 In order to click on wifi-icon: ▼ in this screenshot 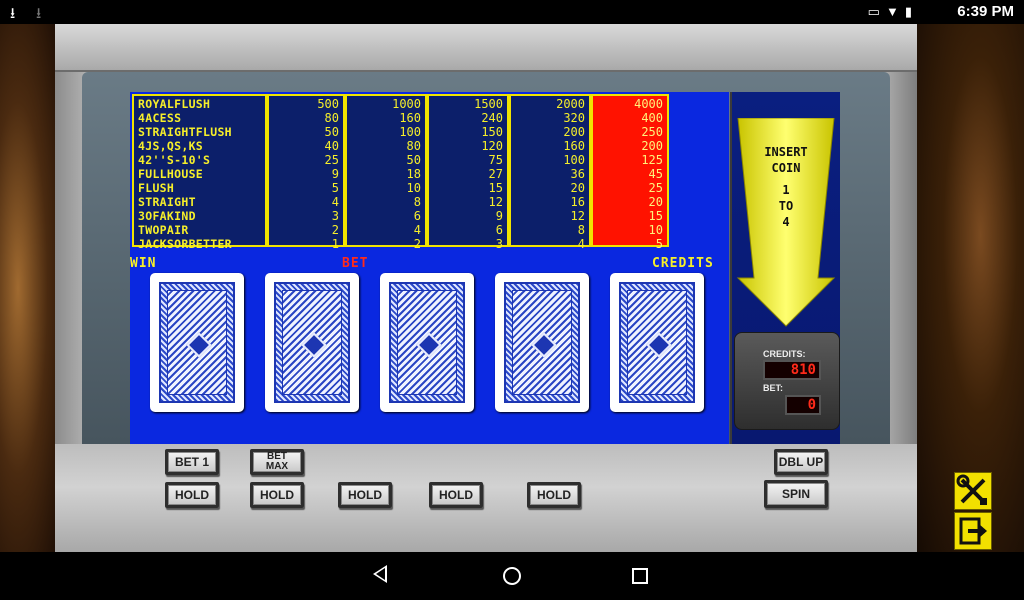, I will do `click(895, 11)`.